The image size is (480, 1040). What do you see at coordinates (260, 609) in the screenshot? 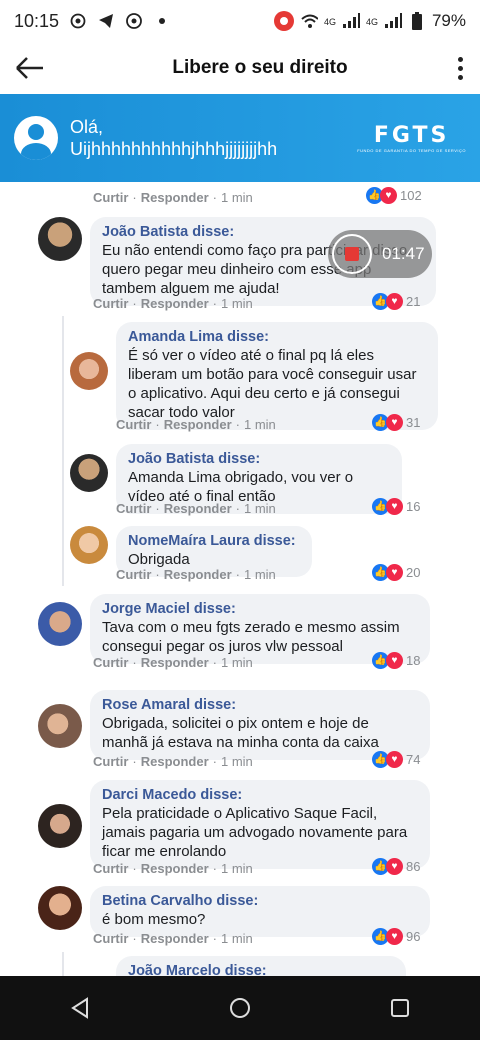
I see `comment-author: Jorge Maciel disse:` at bounding box center [260, 609].